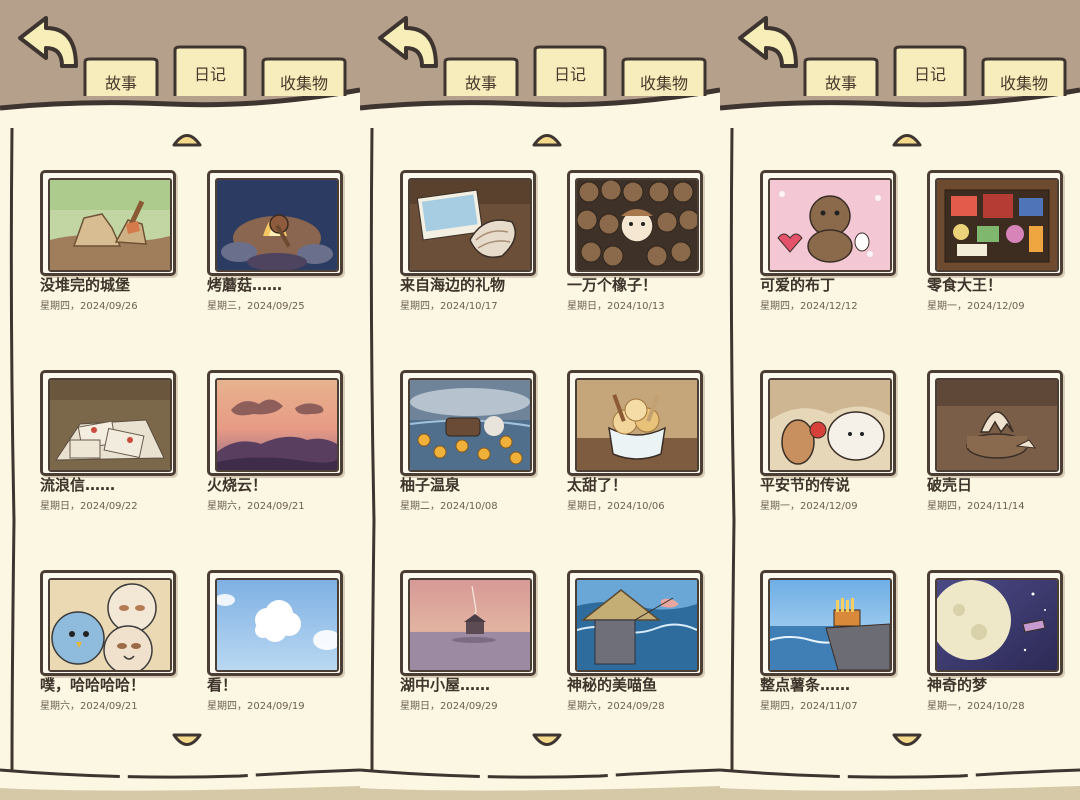  I want to click on diary-entry: 破壳日 星期四，2024/11/14, so click(997, 442).